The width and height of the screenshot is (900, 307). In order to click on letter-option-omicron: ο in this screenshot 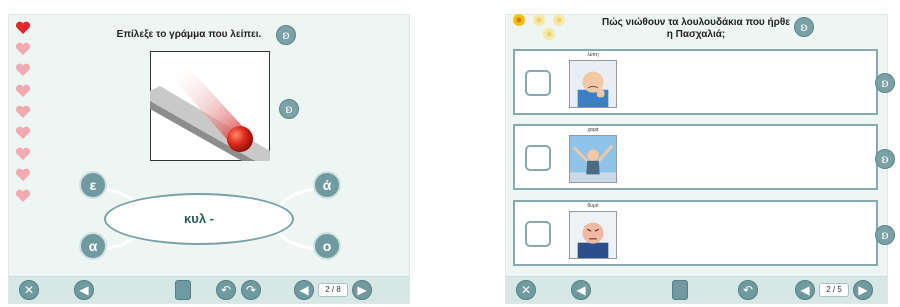, I will do `click(327, 246)`.